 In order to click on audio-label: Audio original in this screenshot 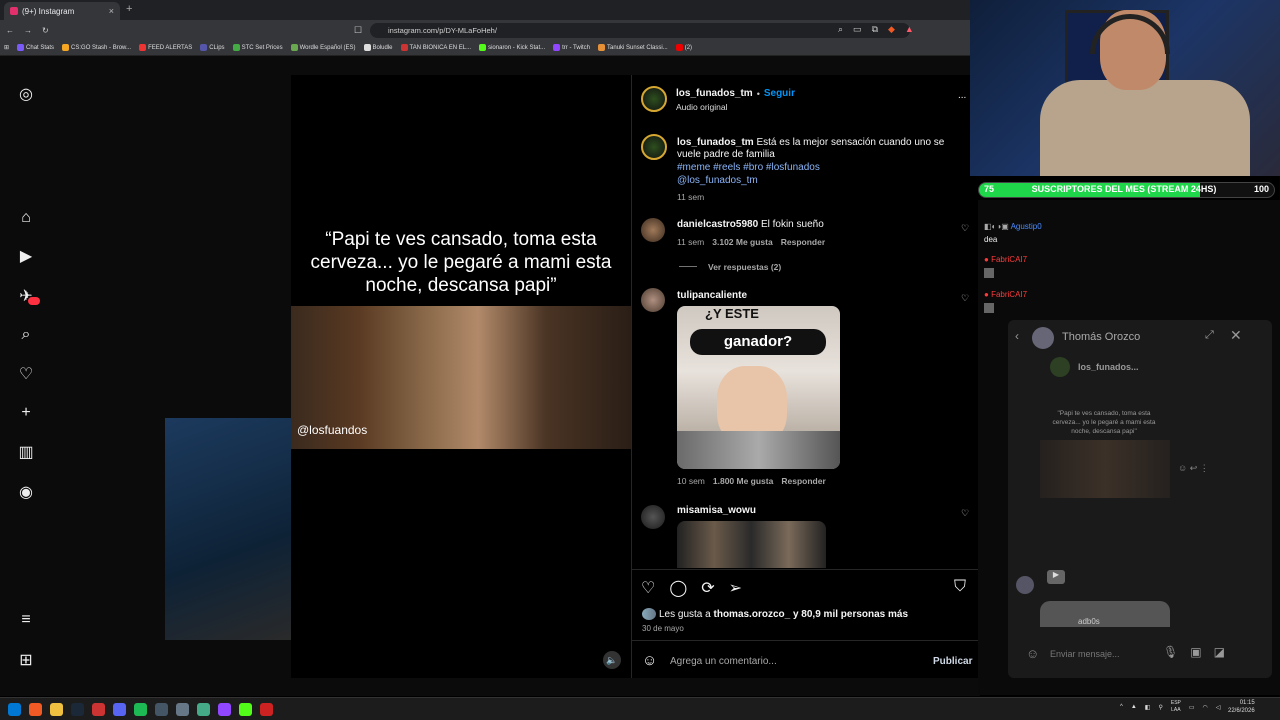, I will do `click(702, 107)`.